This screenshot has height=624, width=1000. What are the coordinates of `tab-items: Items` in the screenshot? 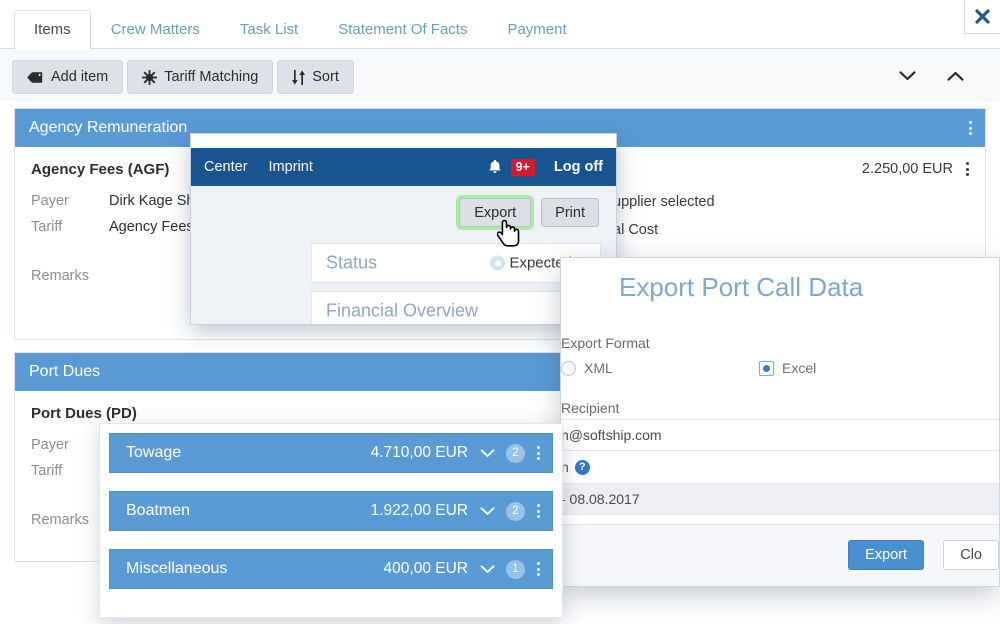 It's located at (52, 30).